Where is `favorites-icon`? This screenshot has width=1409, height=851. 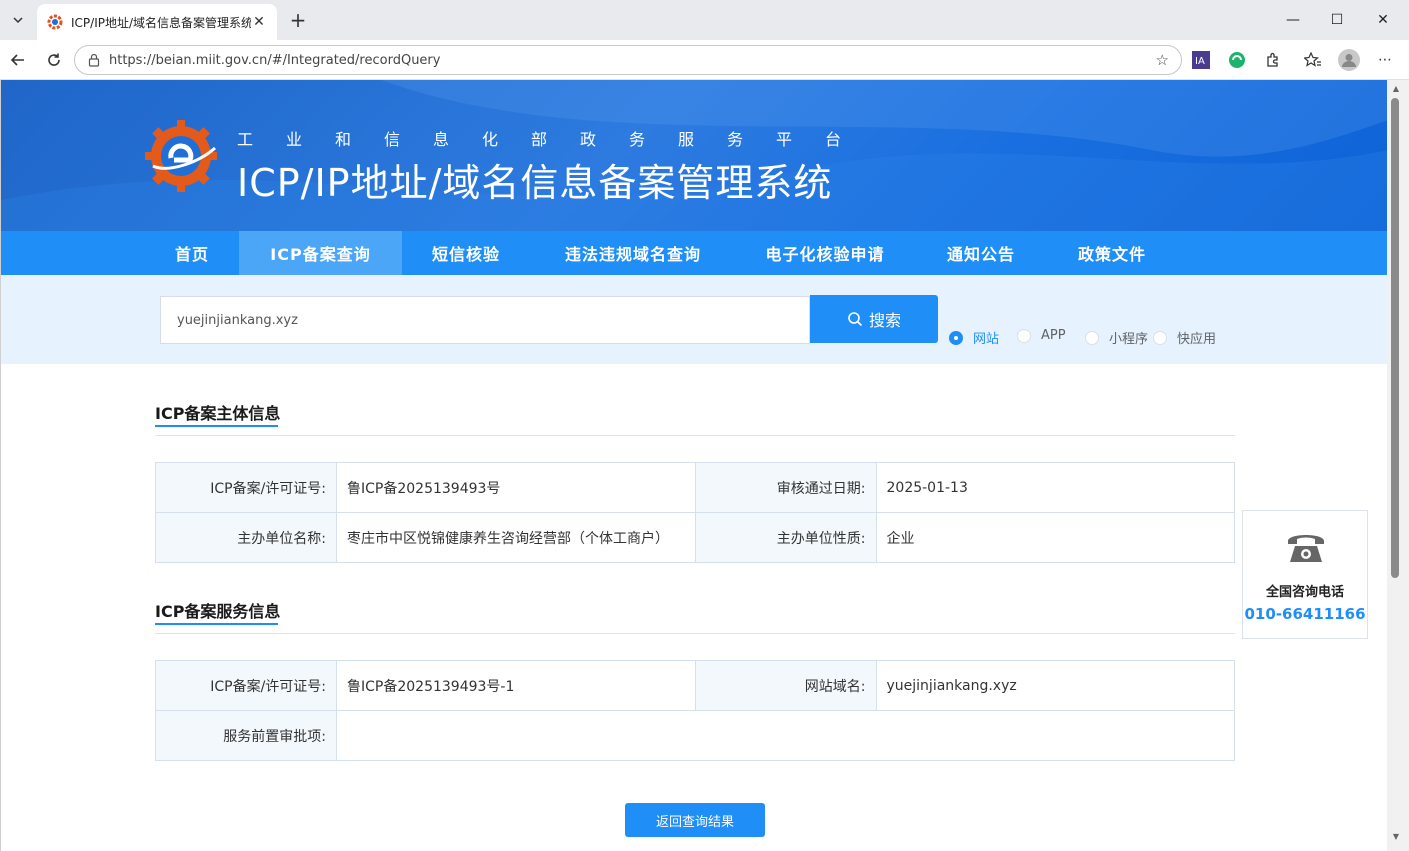 favorites-icon is located at coordinates (1313, 60).